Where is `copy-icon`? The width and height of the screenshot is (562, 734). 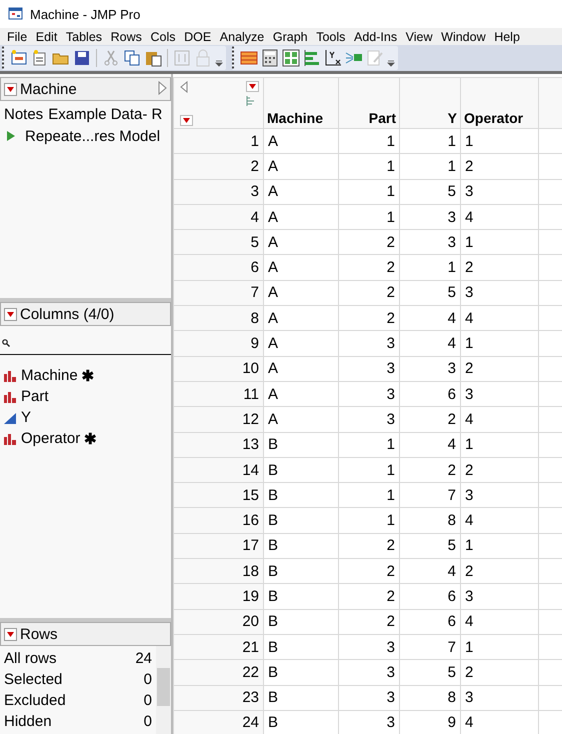
copy-icon is located at coordinates (132, 58).